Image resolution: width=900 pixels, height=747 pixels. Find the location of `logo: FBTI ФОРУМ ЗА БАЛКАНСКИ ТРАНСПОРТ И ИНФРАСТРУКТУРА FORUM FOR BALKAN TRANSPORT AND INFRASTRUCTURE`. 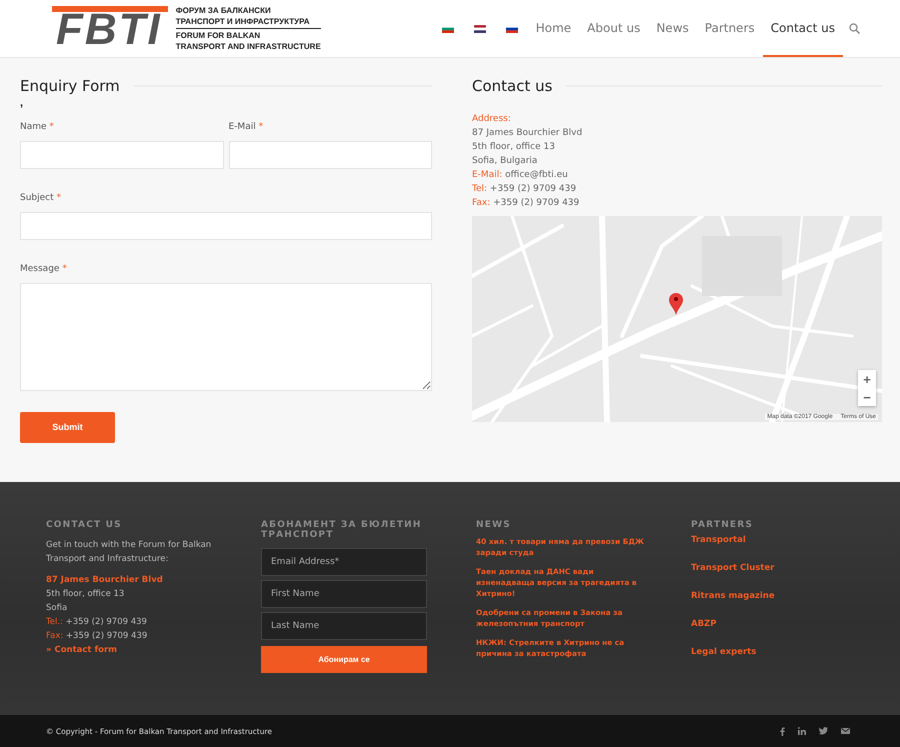

logo: FBTI ФОРУМ ЗА БАЛКАНСКИ ТРАНСПОРТ И ИНФРАСТРУКТУРА FORUM FOR BALKAN TRANSPORT AND INFRASTRUCTURE is located at coordinates (186, 28).